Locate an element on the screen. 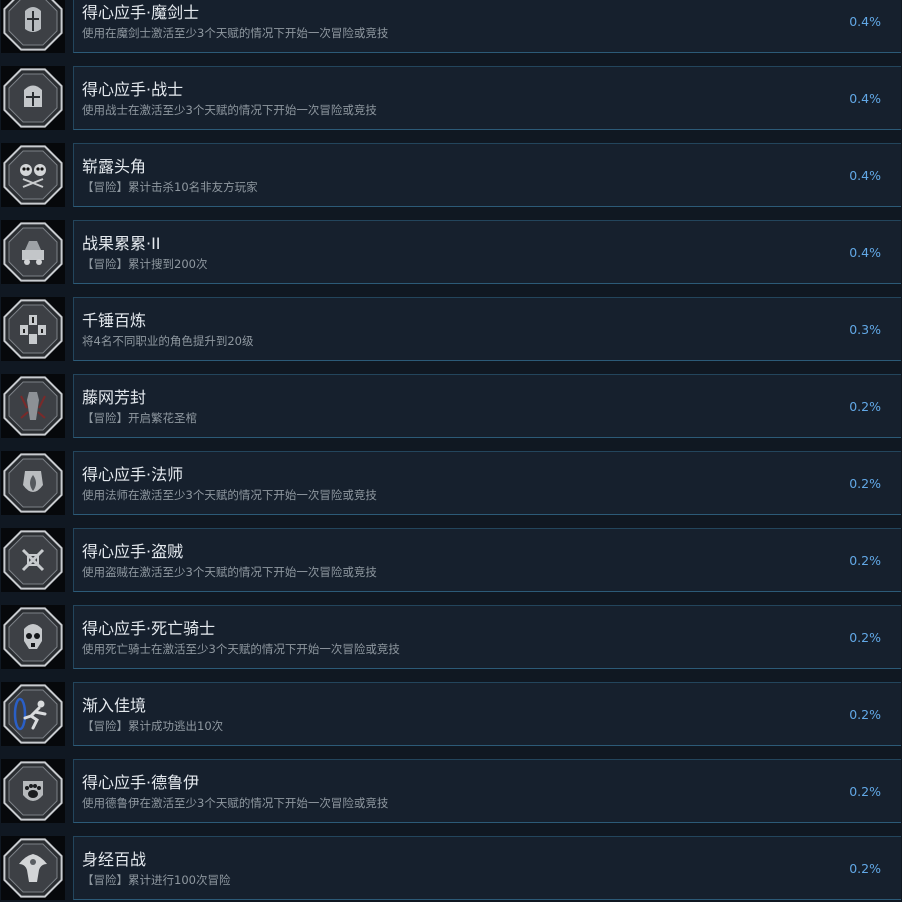 Image resolution: width=902 pixels, height=902 pixels. wizard-flame-icon is located at coordinates (33, 483).